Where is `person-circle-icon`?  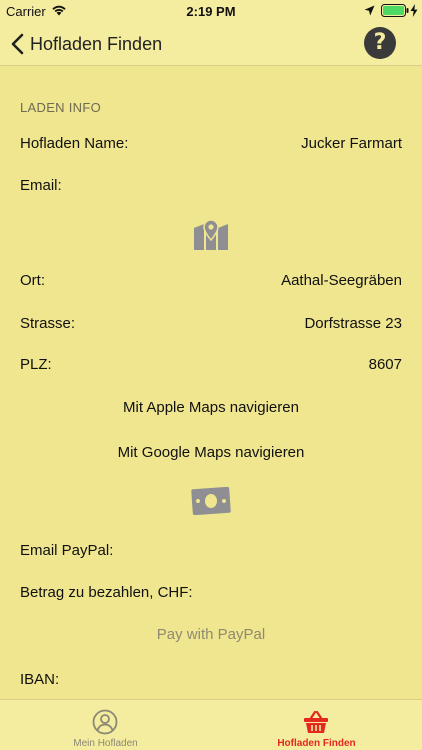 person-circle-icon is located at coordinates (105, 722).